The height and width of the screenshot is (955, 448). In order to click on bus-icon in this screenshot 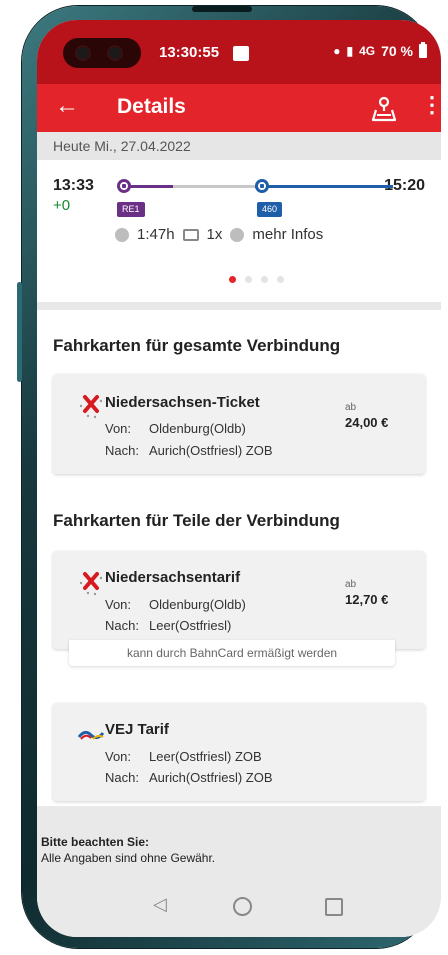, I will do `click(262, 186)`.